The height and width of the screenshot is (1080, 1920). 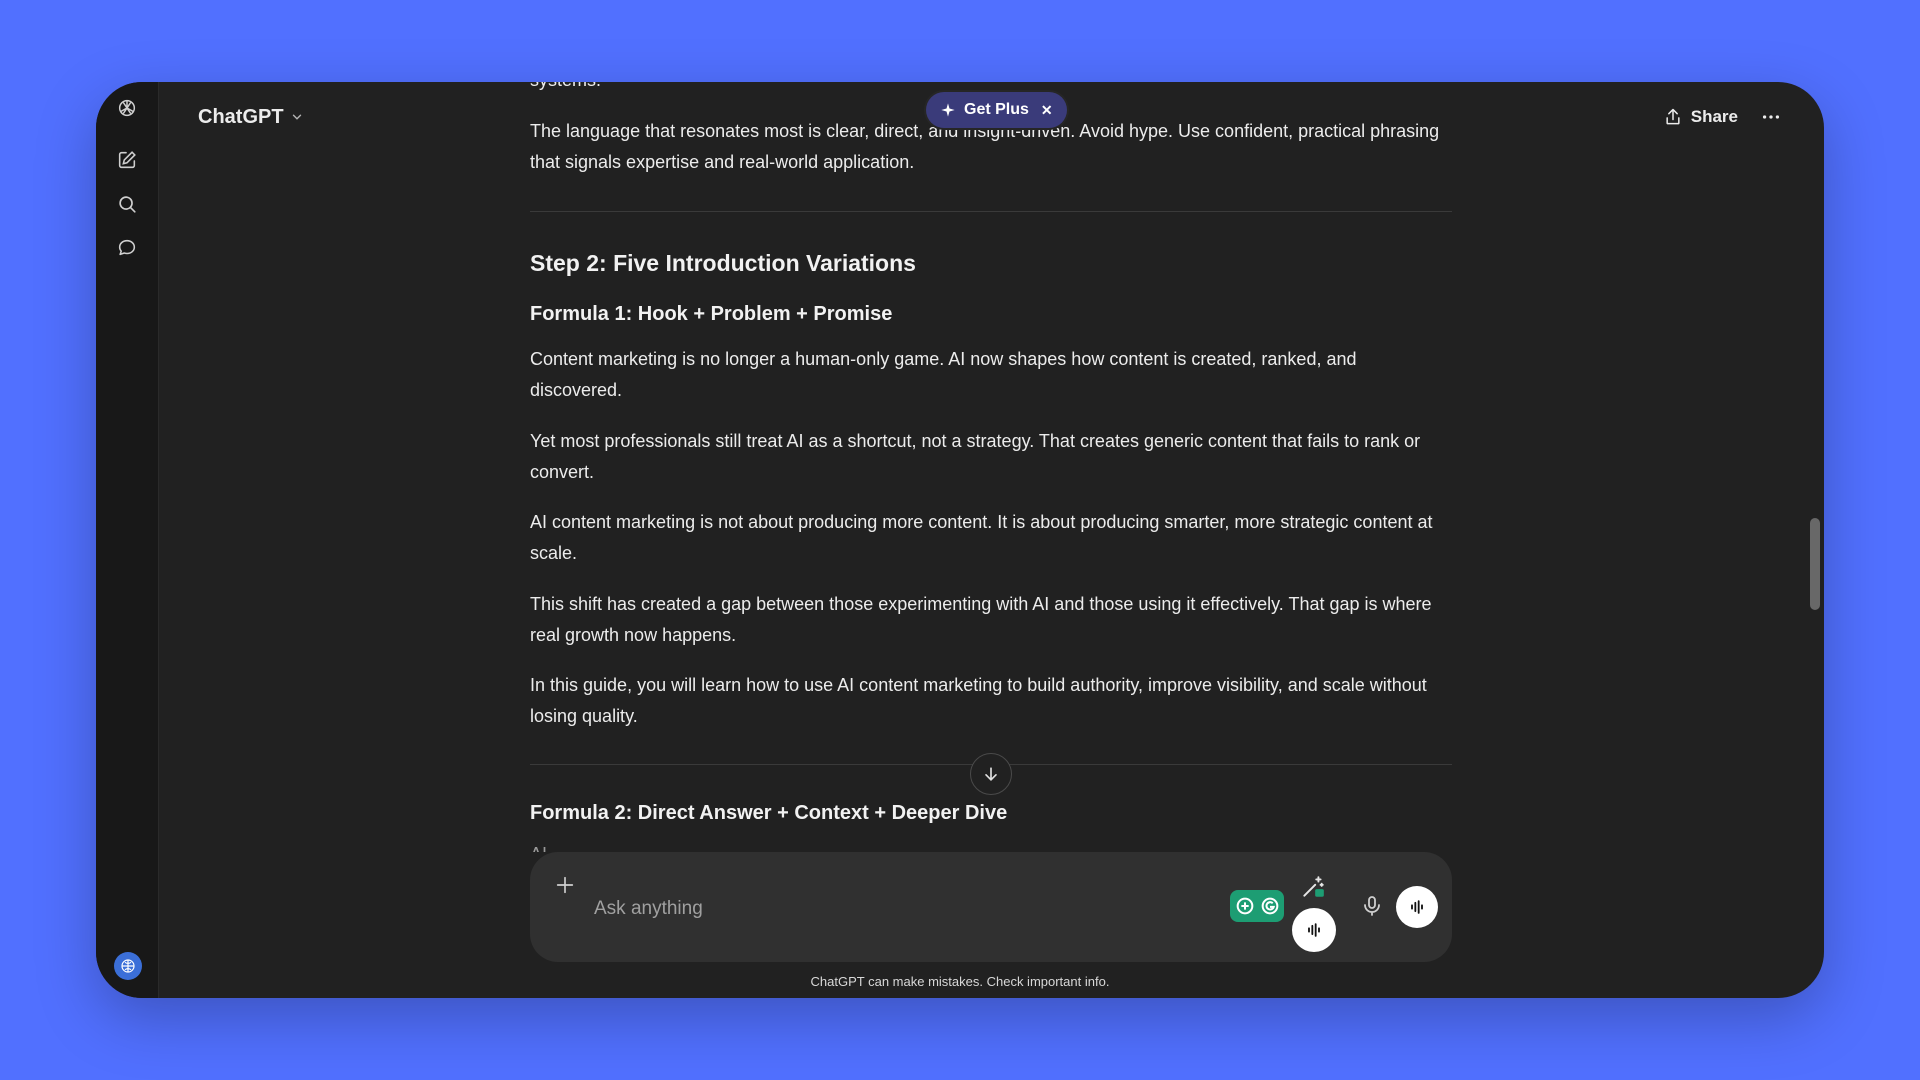 I want to click on scroll-to-bottom-button, so click(x=991, y=774).